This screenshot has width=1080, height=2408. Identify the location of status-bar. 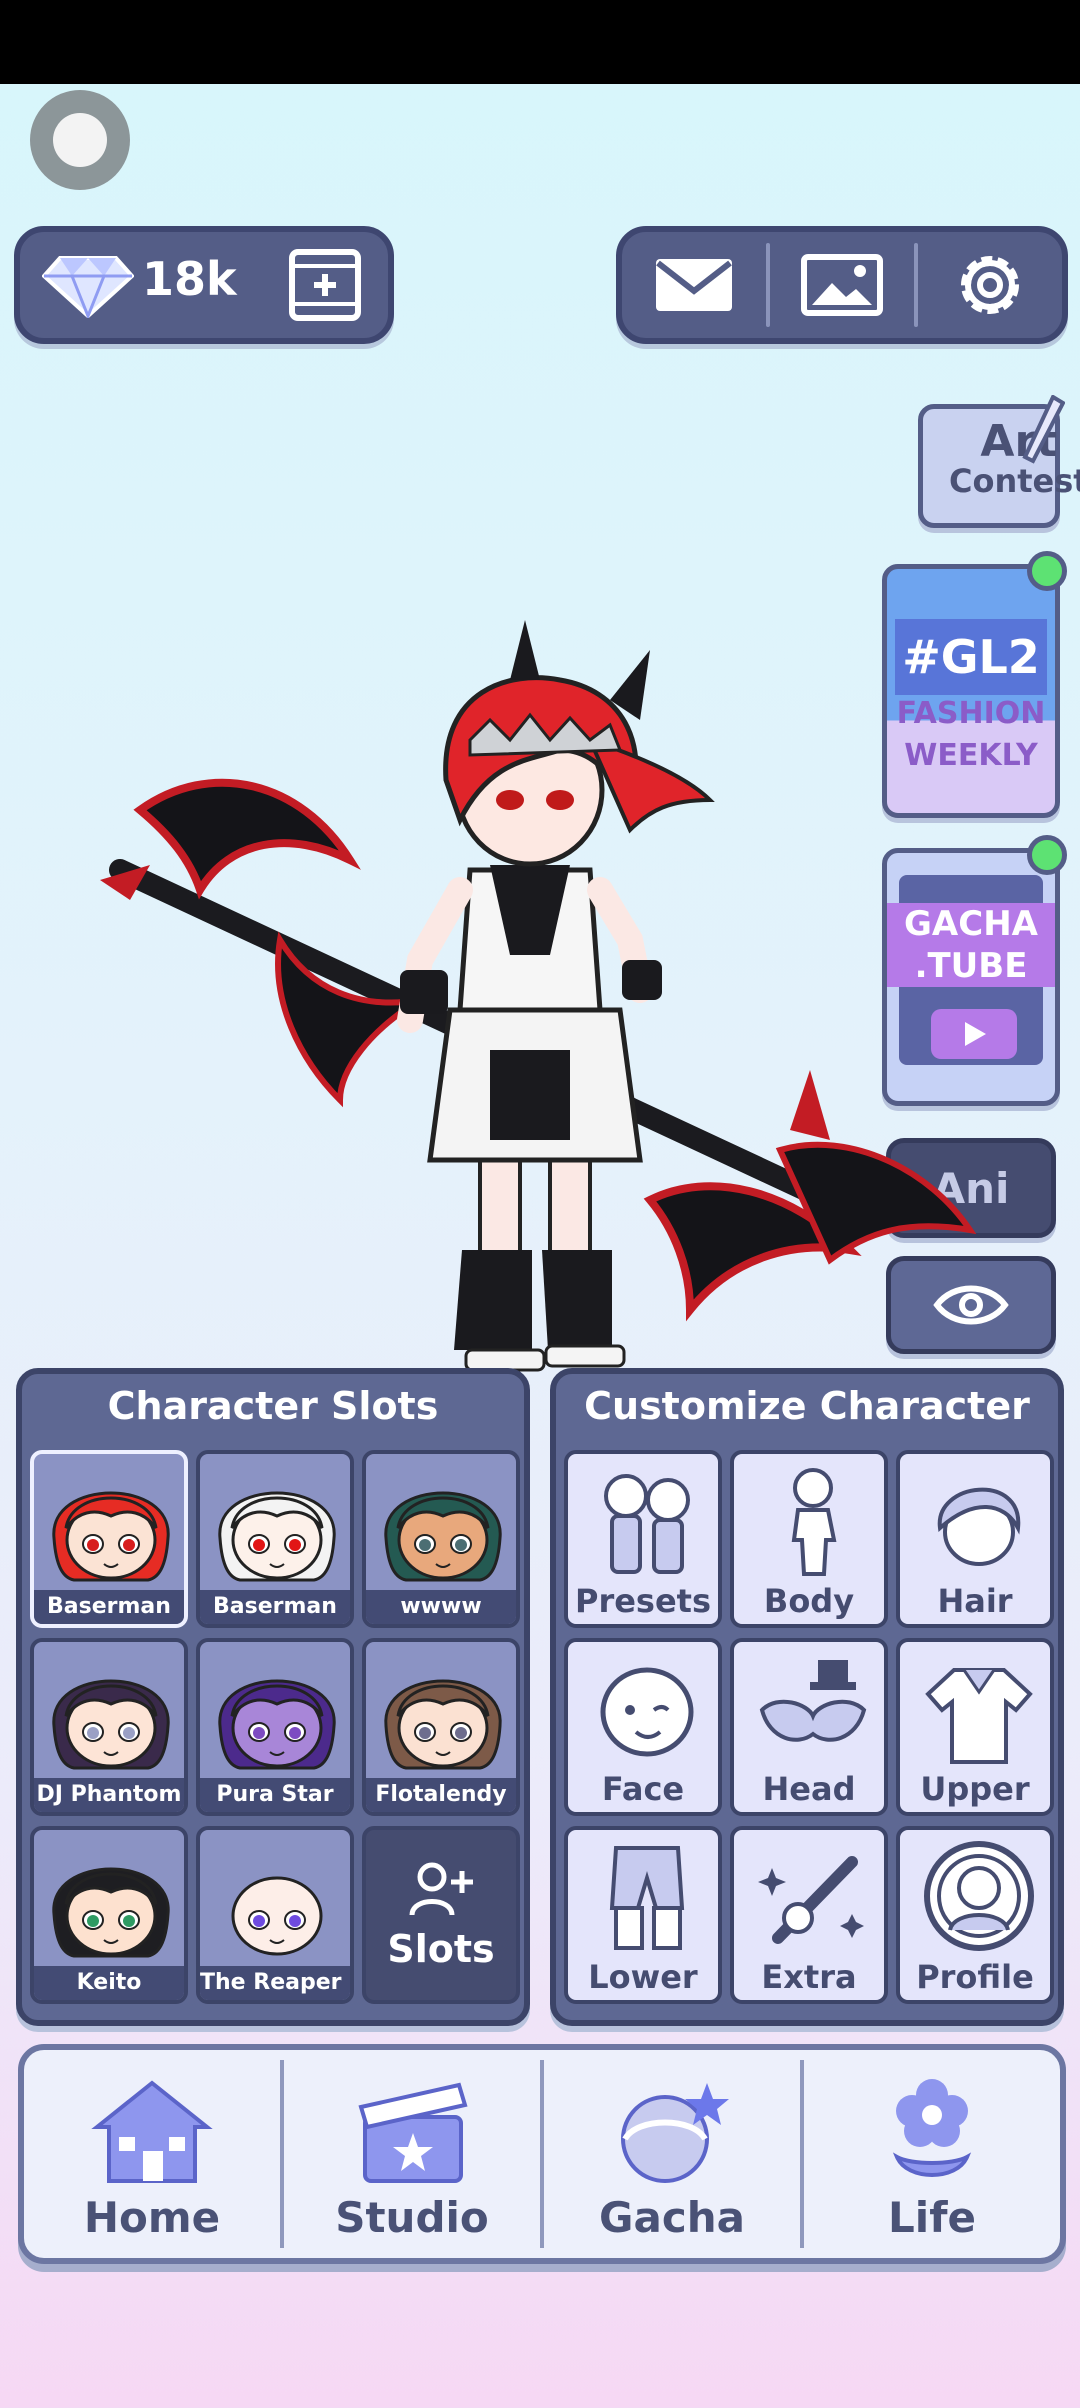
(540, 42).